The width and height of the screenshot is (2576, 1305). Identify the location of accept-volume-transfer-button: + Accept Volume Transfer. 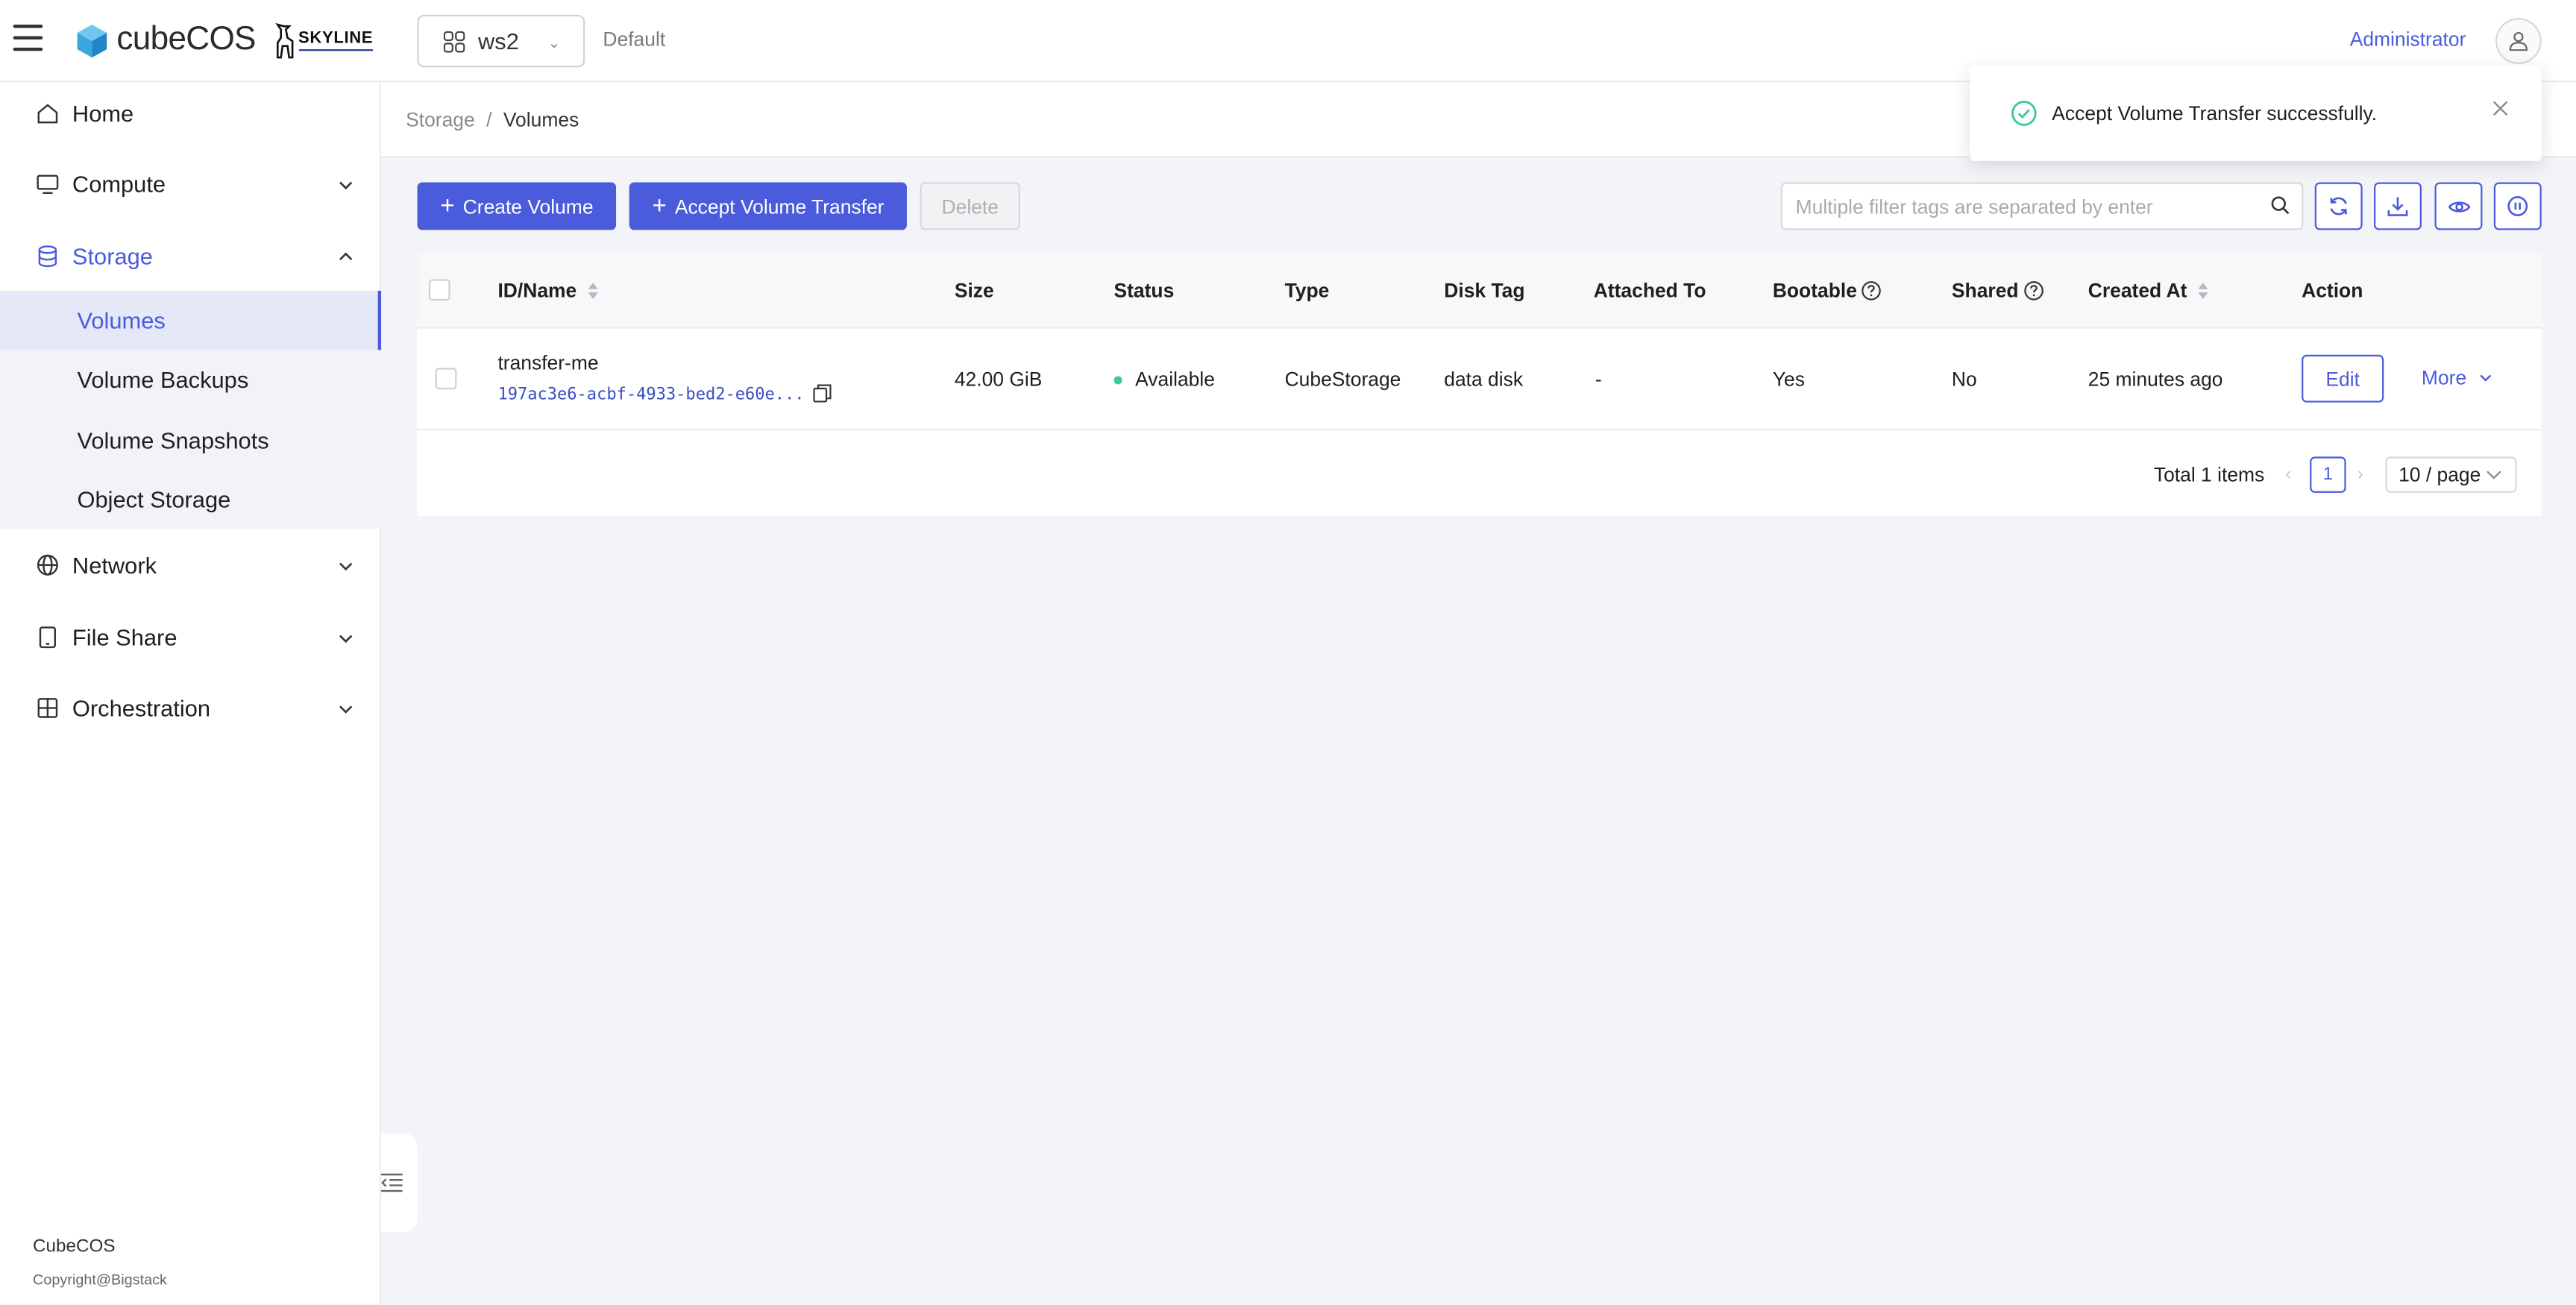
(769, 206).